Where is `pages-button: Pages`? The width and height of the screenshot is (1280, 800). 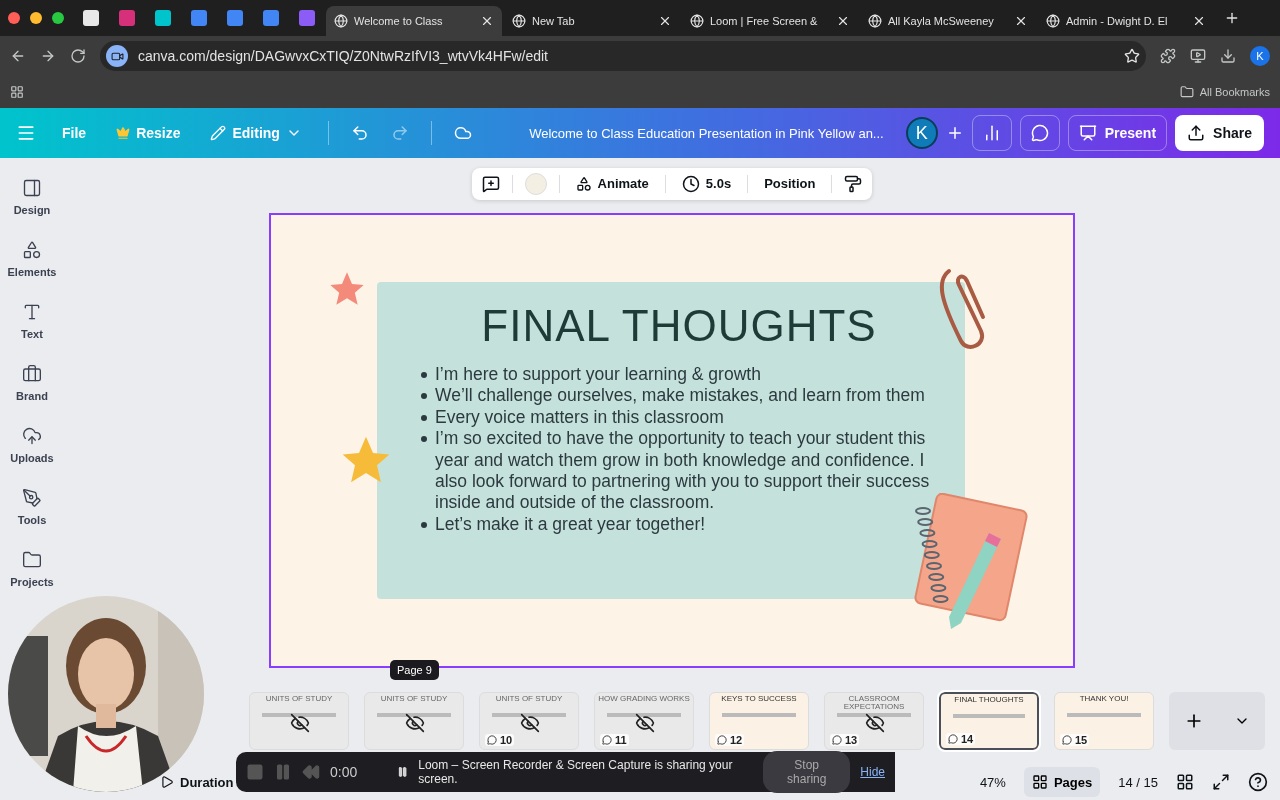 pages-button: Pages is located at coordinates (1062, 782).